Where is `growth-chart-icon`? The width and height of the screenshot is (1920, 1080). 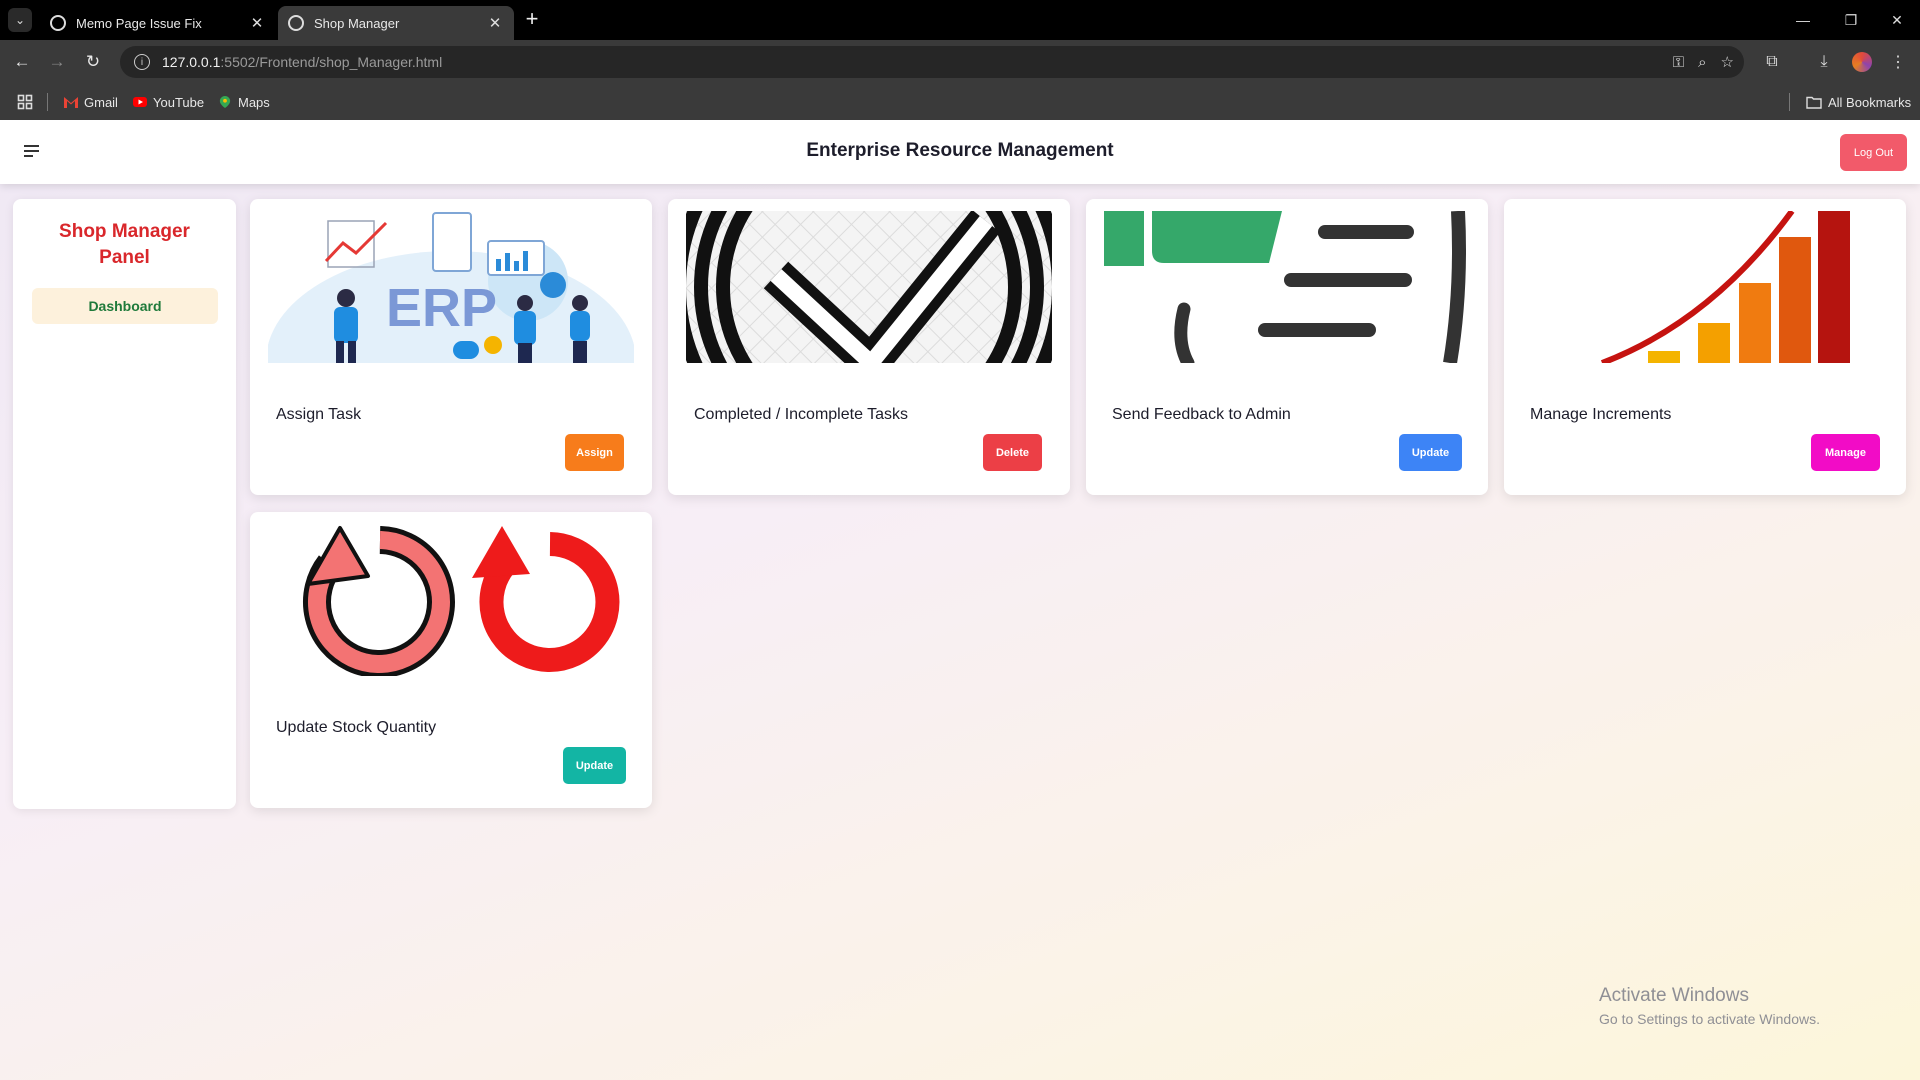
growth-chart-icon is located at coordinates (1705, 287).